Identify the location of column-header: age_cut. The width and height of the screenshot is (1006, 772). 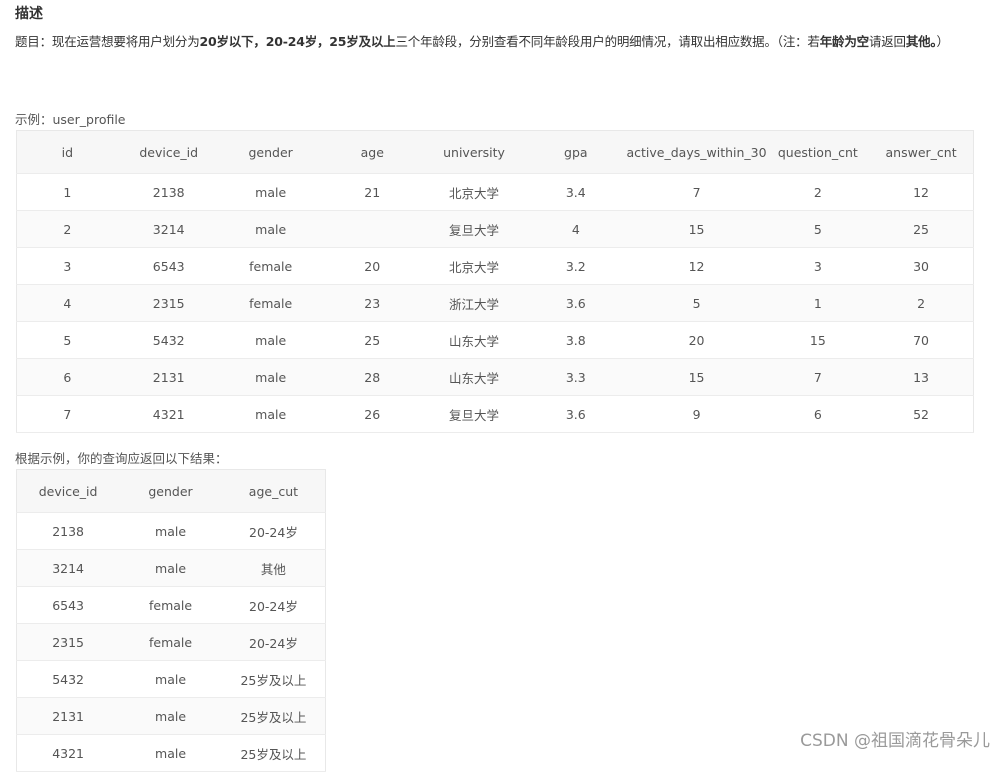
(273, 491).